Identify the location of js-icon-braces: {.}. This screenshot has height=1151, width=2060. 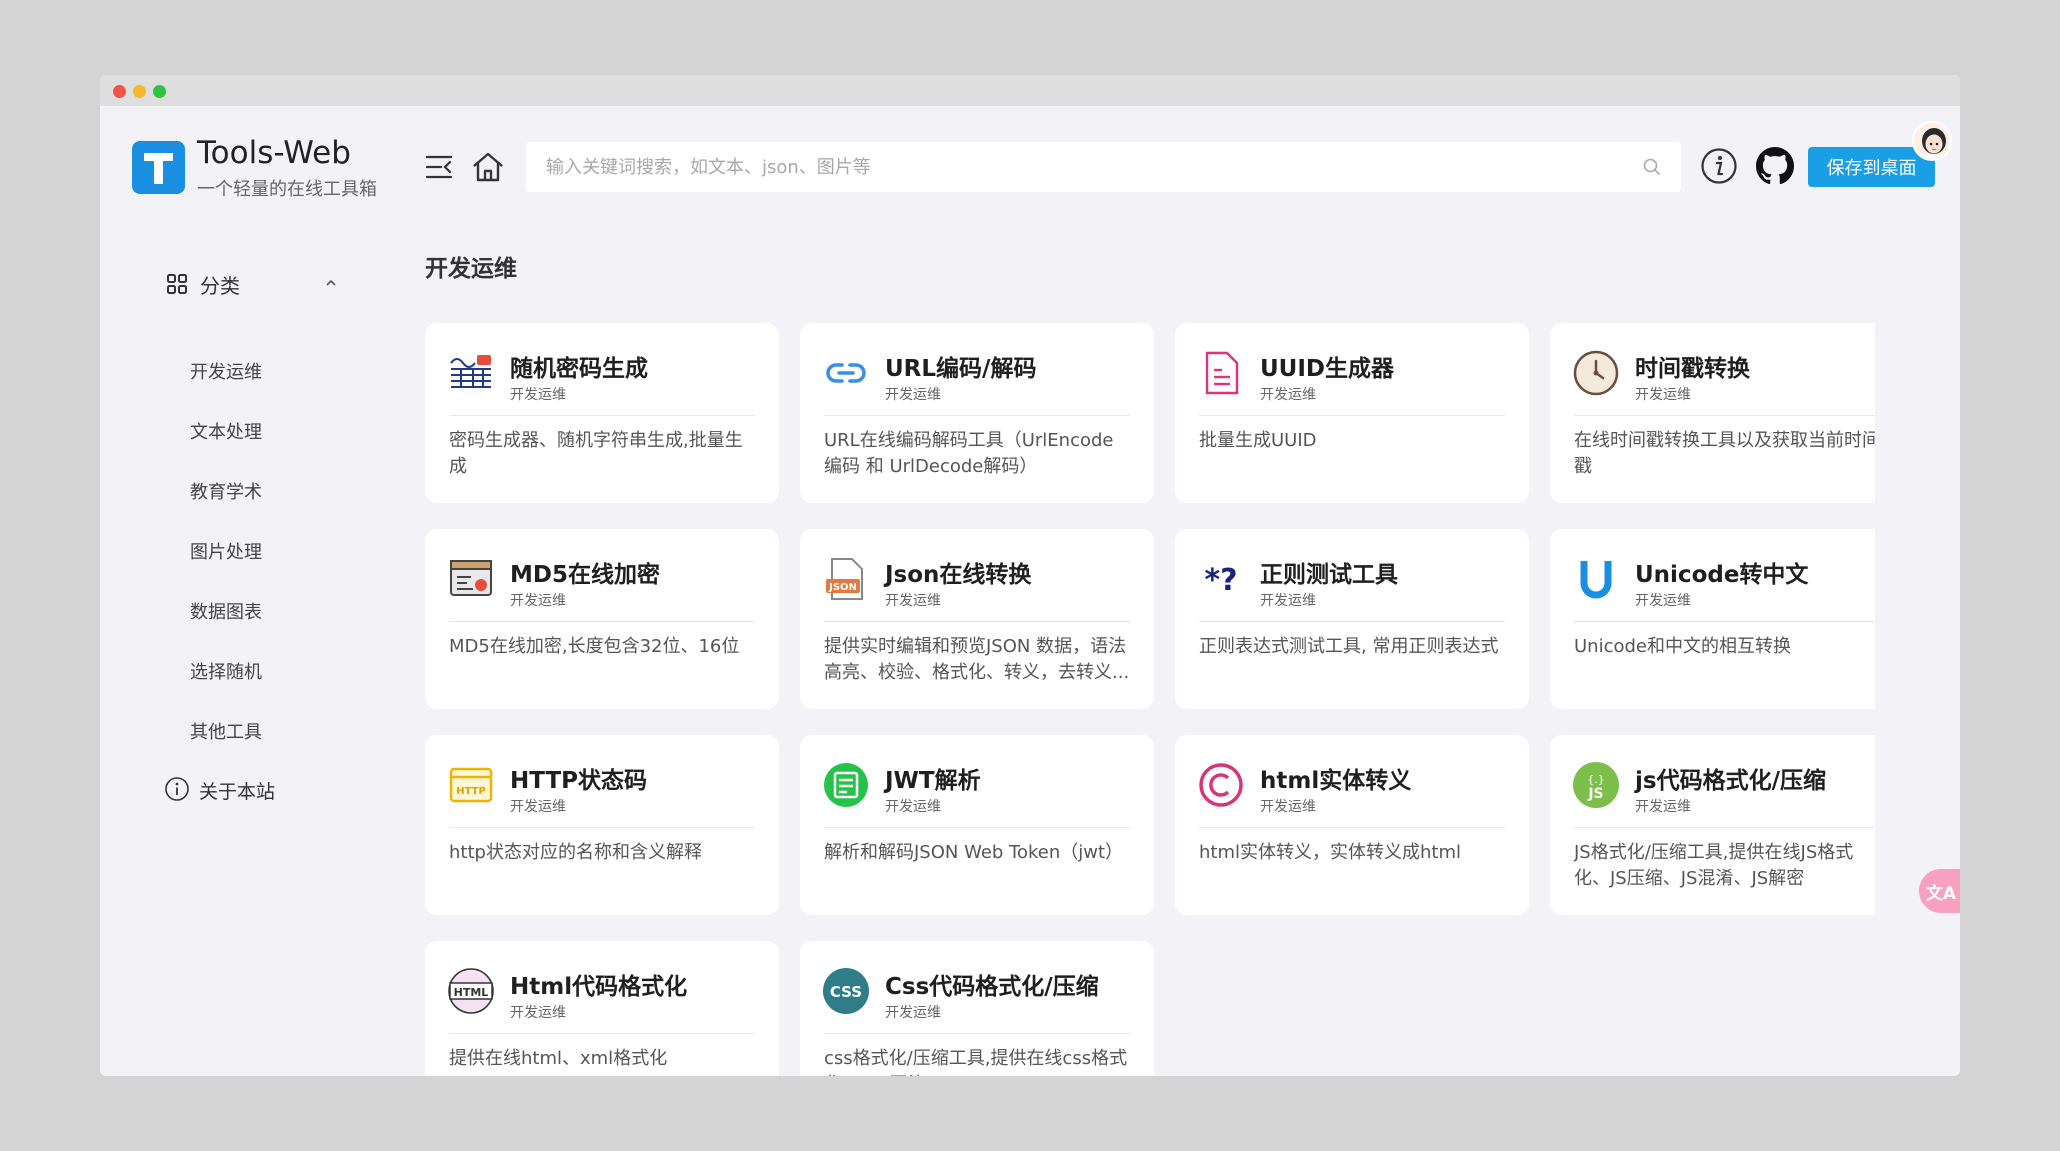
(1596, 779).